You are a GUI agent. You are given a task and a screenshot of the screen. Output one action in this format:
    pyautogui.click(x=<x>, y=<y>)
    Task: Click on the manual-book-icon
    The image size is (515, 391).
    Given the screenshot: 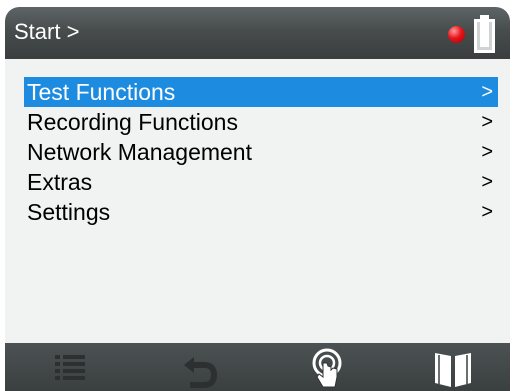 What is the action you would take?
    pyautogui.click(x=453, y=370)
    